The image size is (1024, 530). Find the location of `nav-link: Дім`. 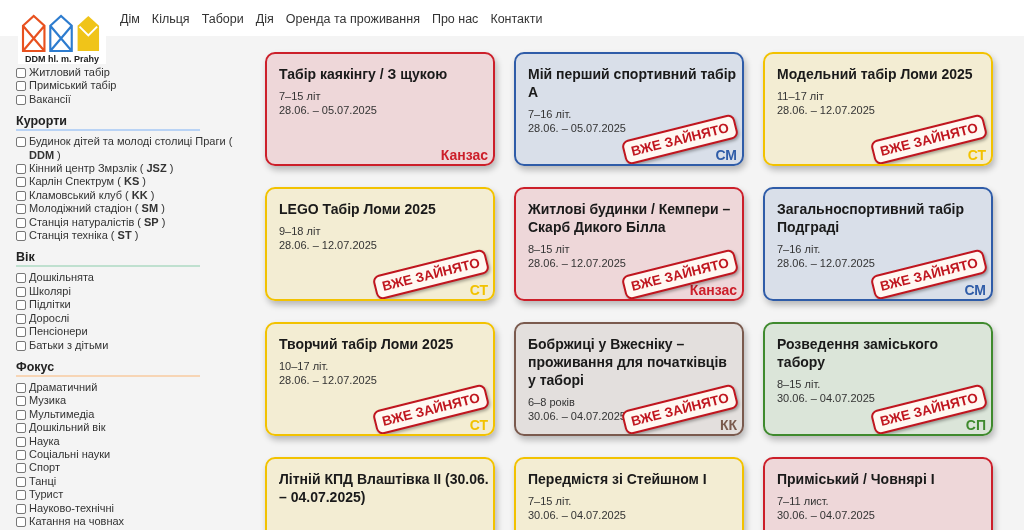

nav-link: Дім is located at coordinates (130, 19).